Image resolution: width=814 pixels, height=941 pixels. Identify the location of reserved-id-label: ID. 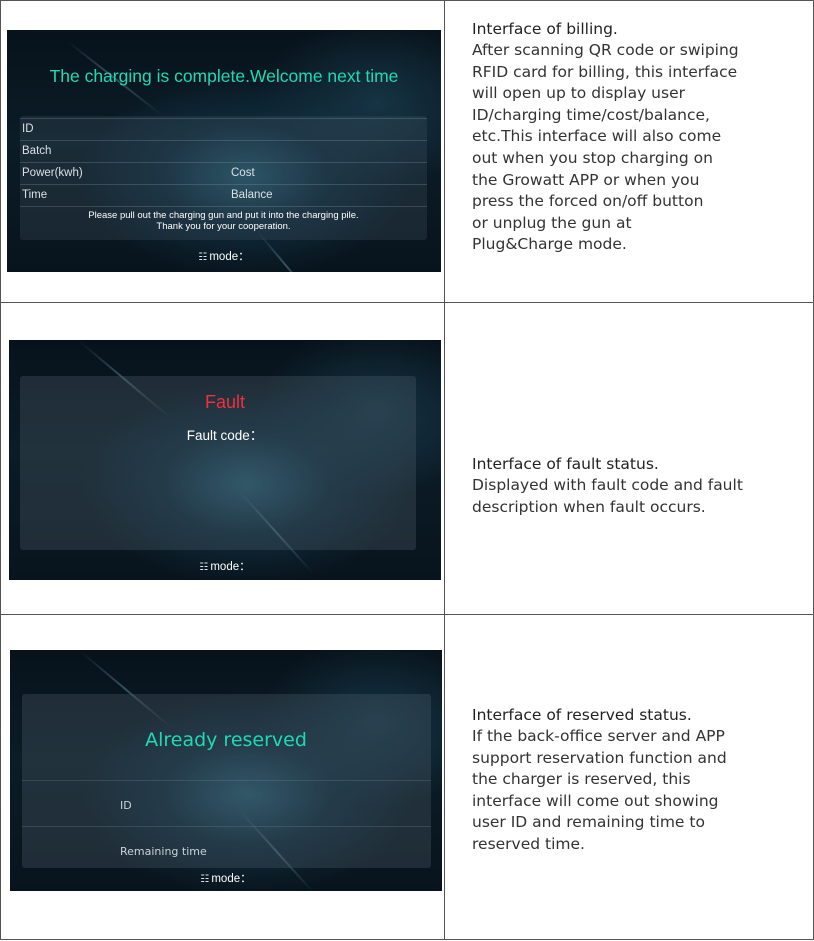
(126, 805).